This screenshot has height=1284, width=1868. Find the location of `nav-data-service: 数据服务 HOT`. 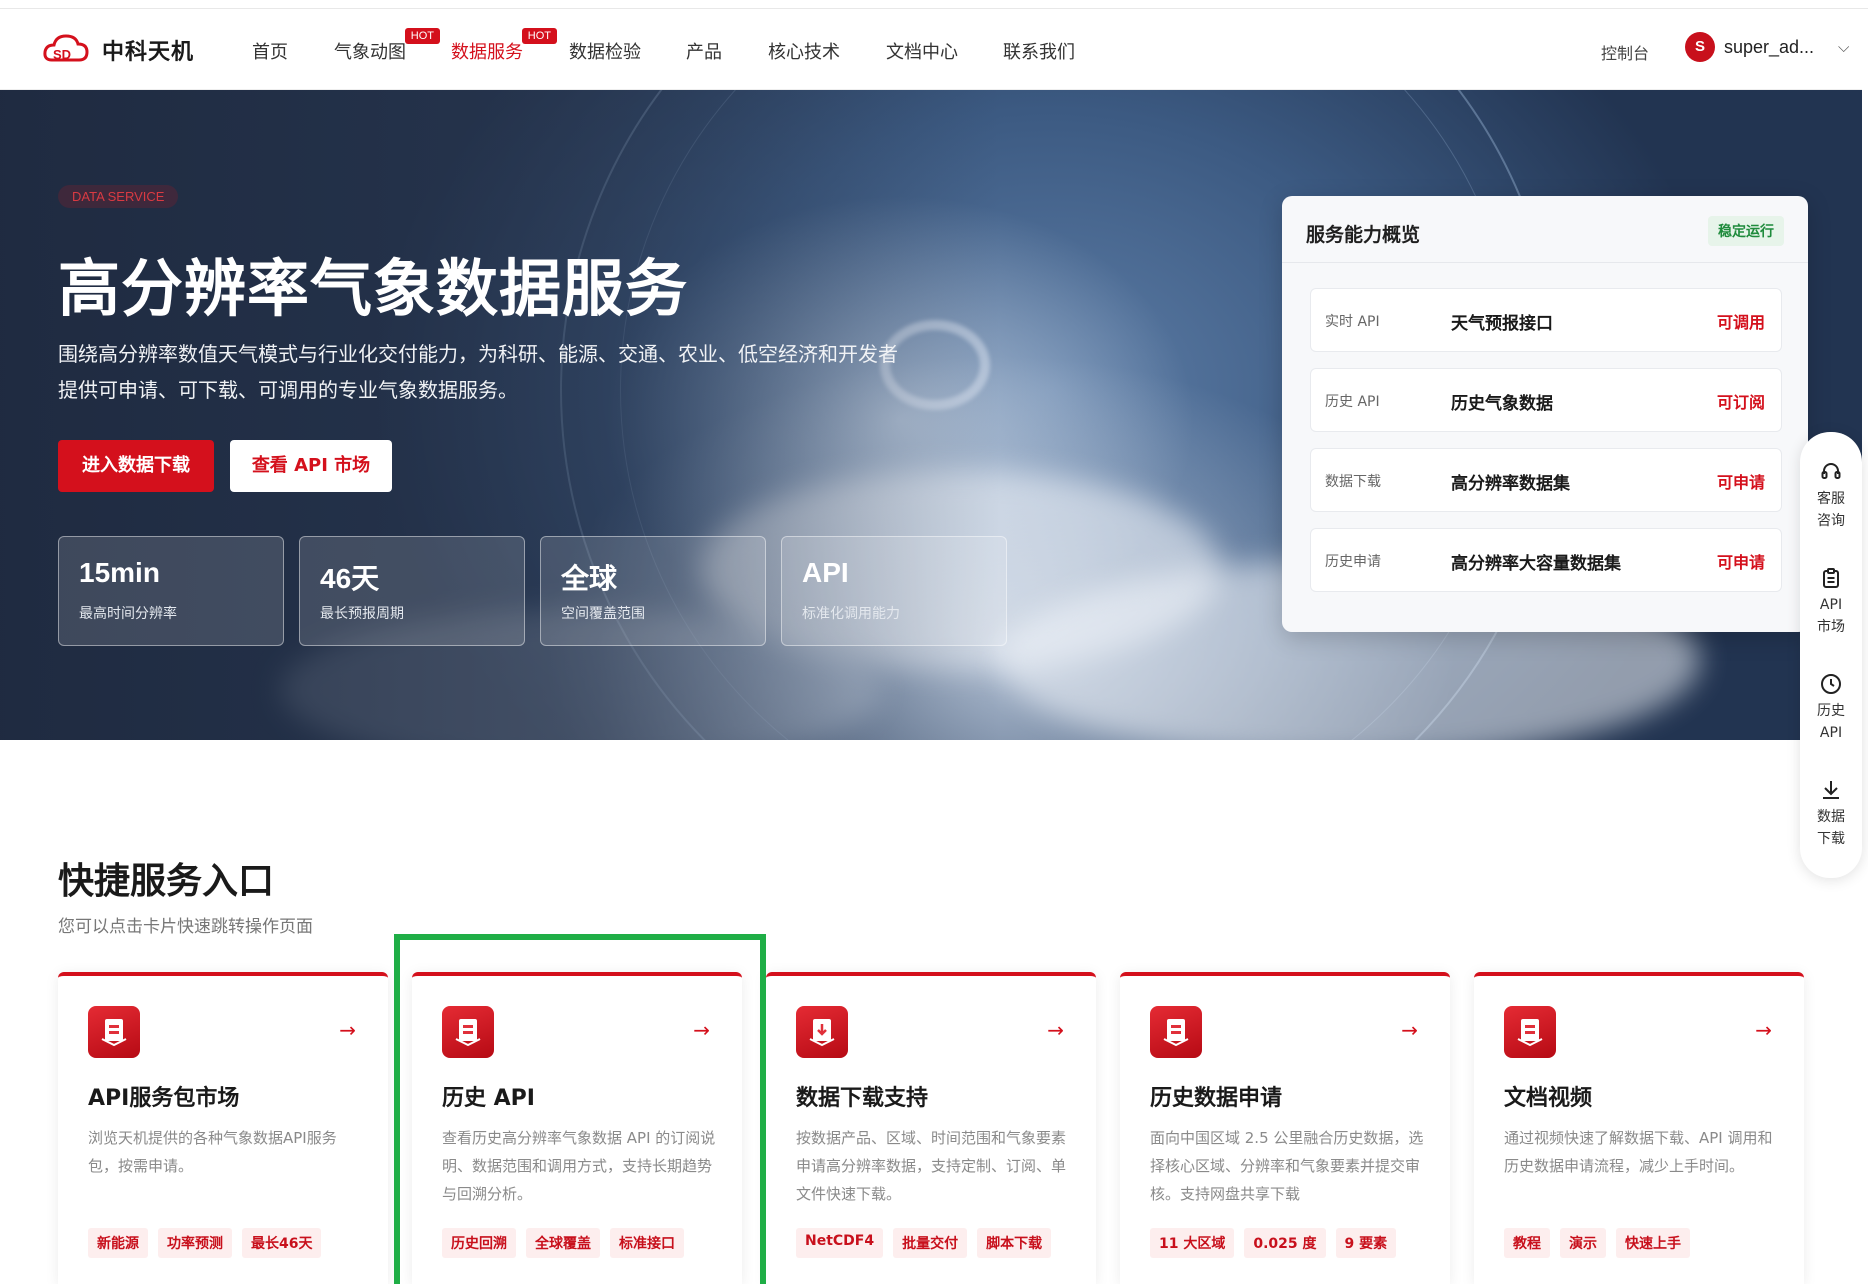

nav-data-service: 数据服务 HOT is located at coordinates (504, 46).